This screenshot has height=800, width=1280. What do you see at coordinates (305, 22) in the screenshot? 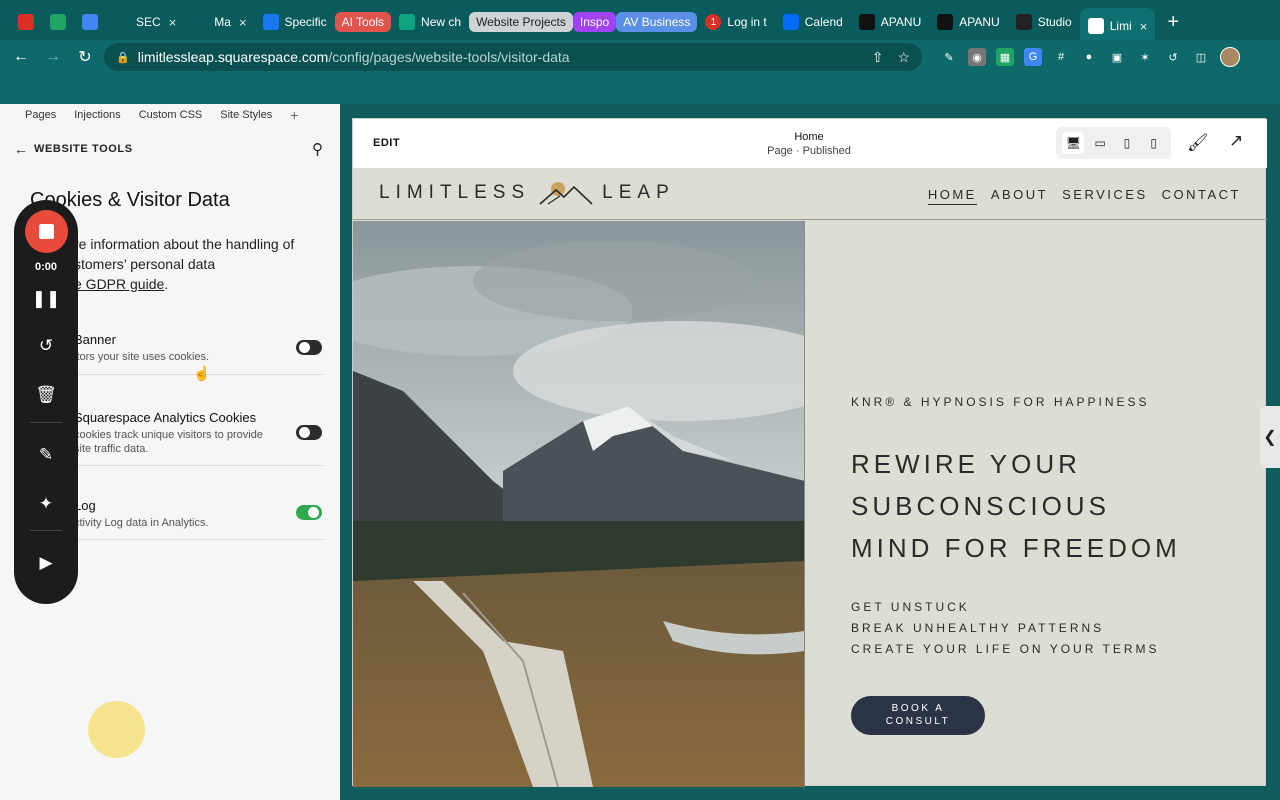
I see `tab-title: Specific` at bounding box center [305, 22].